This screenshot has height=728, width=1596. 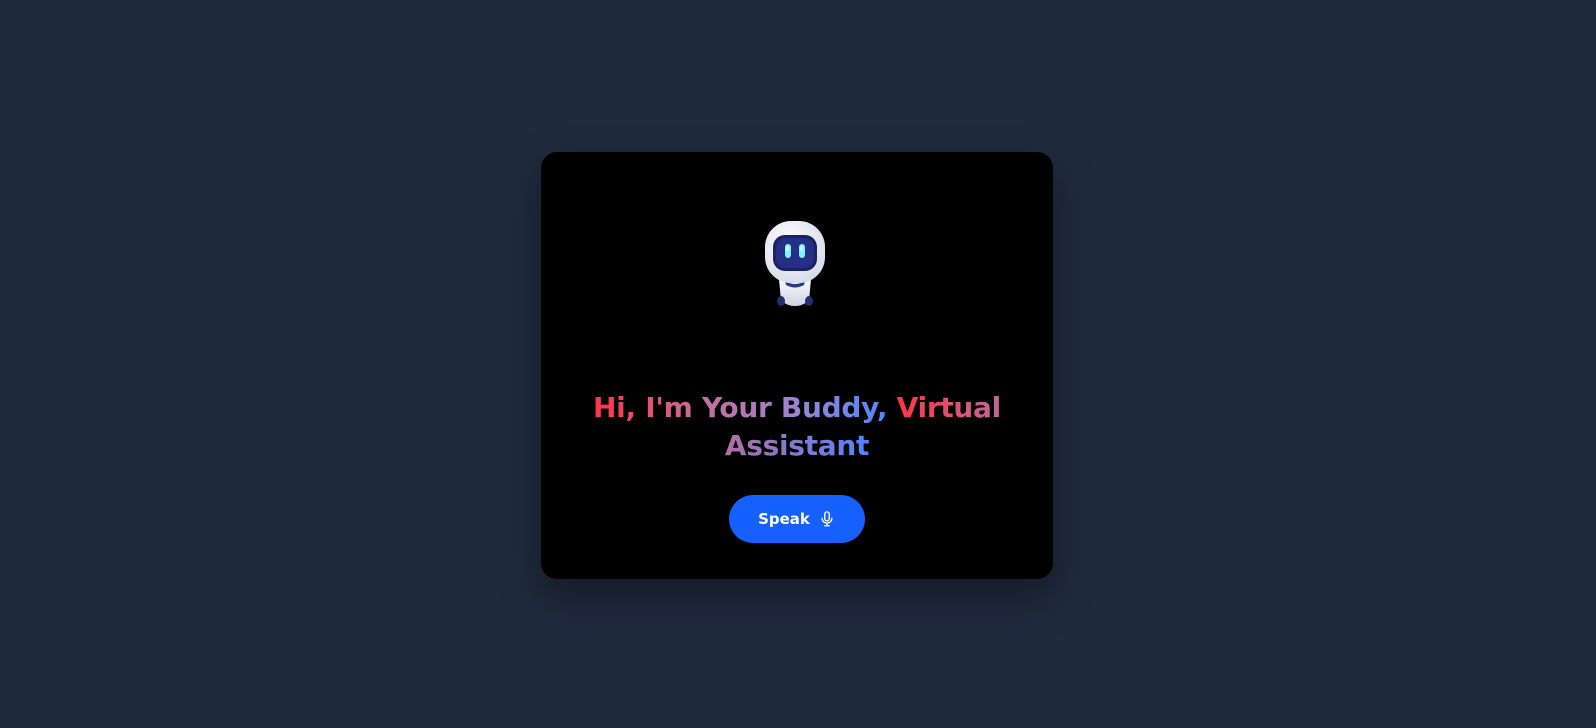 I want to click on greeting-line-2: Assistant, so click(x=797, y=446).